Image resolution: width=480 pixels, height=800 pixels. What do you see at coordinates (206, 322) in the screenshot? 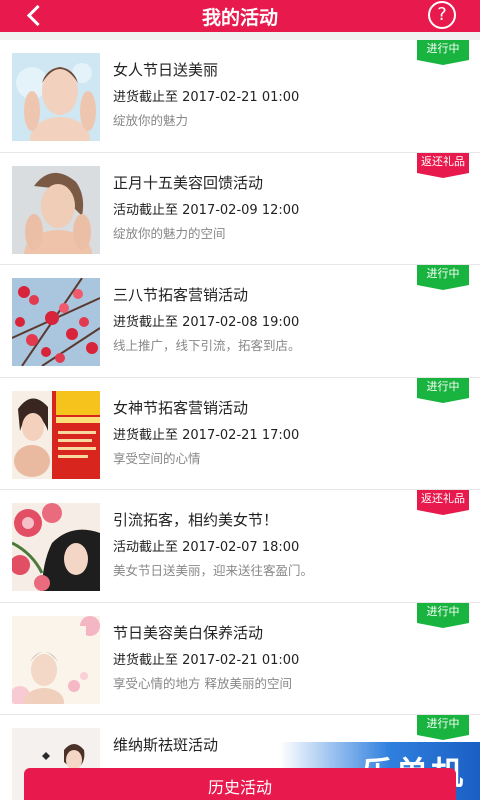
I see `activity-deadline: 进货截止至 2017-02-08 19:00` at bounding box center [206, 322].